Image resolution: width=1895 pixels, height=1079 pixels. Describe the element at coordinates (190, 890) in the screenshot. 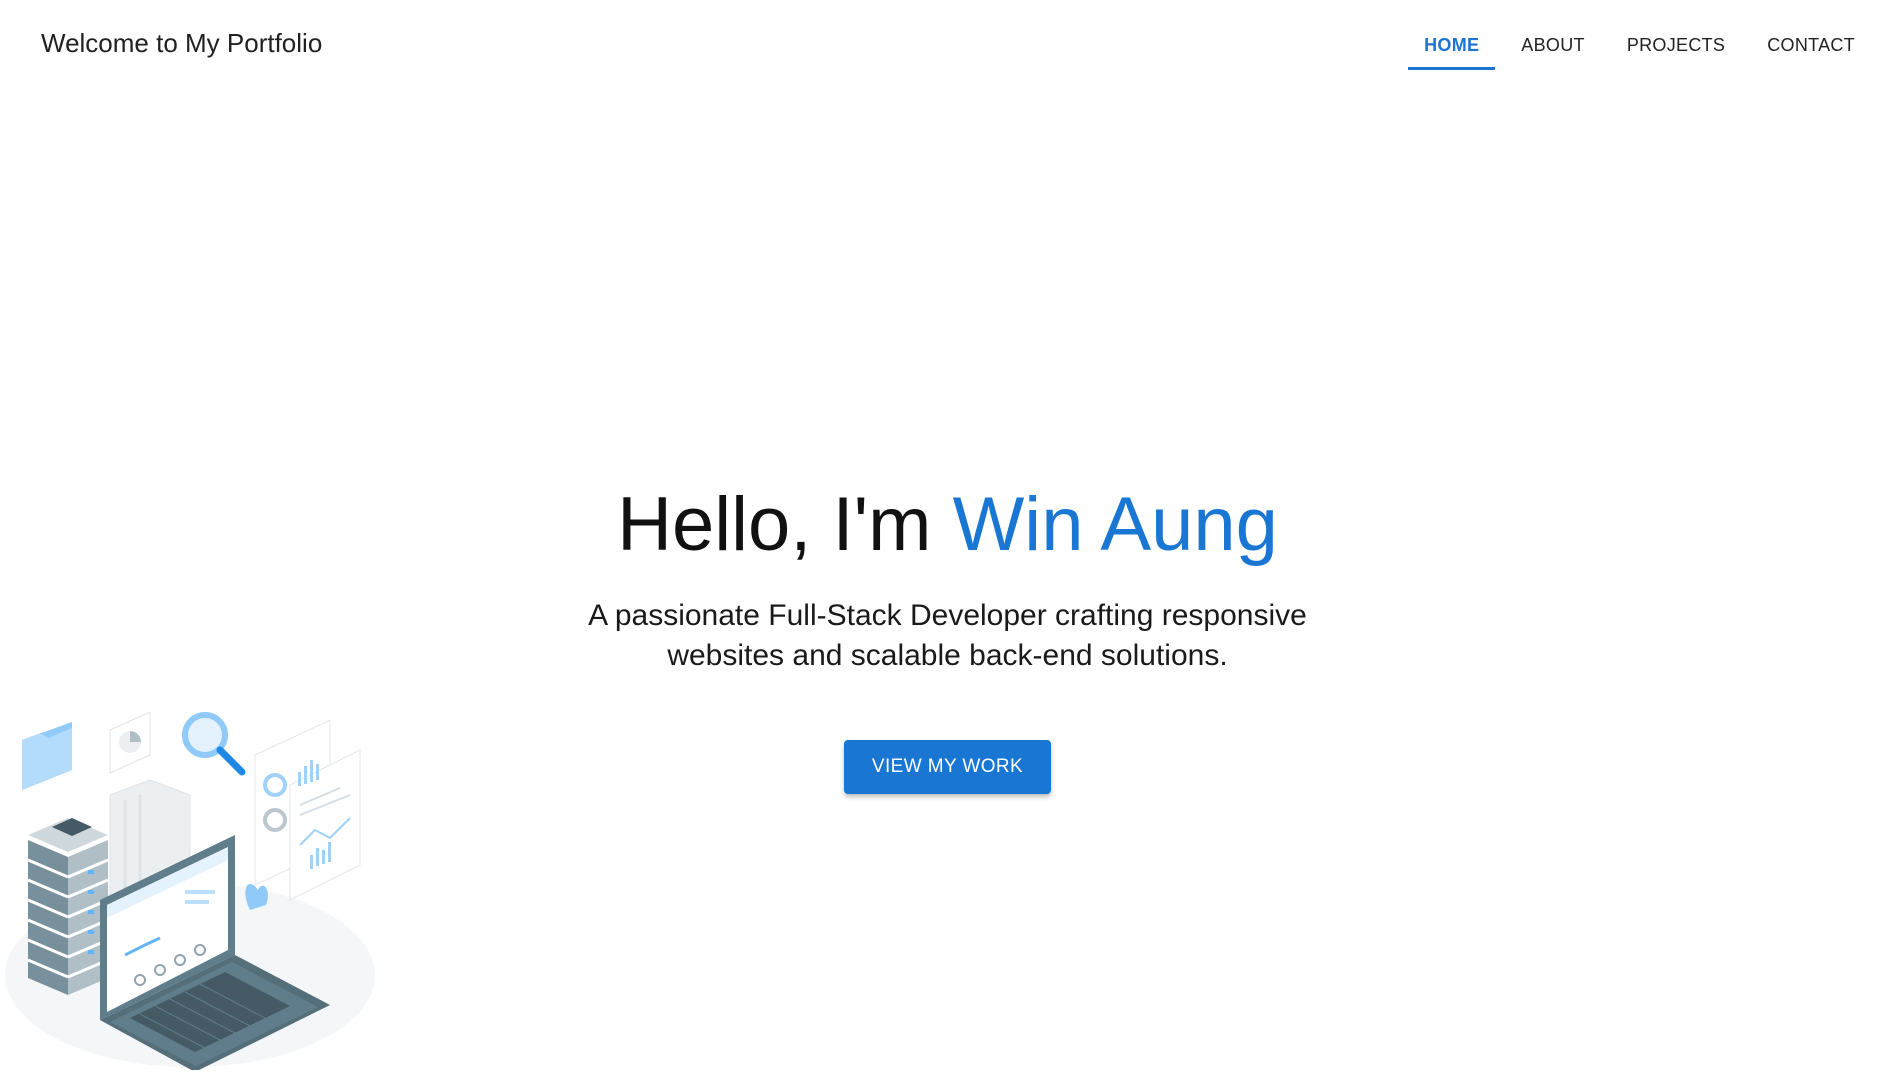

I see `developer-workspace-illustration-icon` at that location.